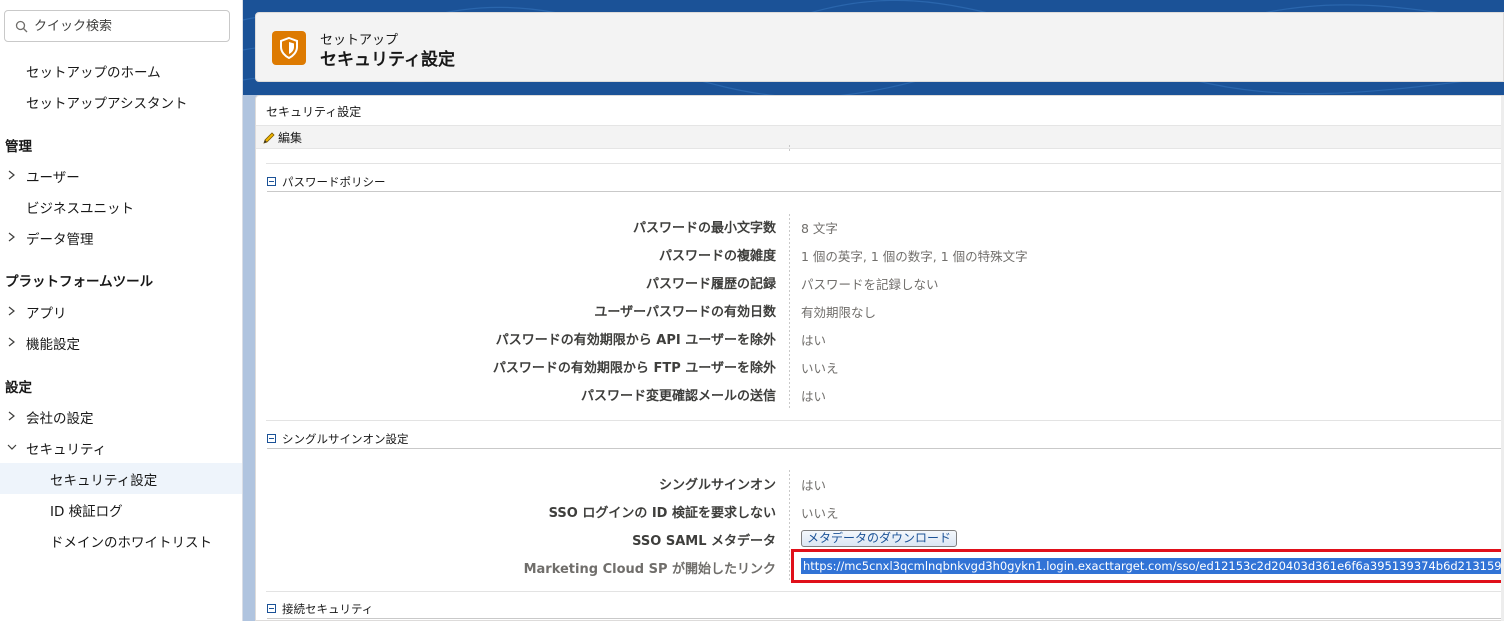  I want to click on nav-setup-home: セットアップのホーム, so click(121, 70).